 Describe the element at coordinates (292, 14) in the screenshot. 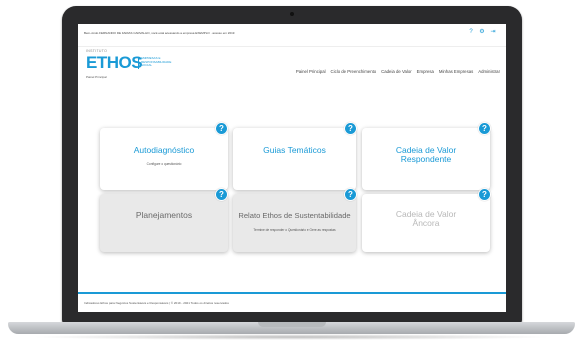

I see `webcam` at that location.